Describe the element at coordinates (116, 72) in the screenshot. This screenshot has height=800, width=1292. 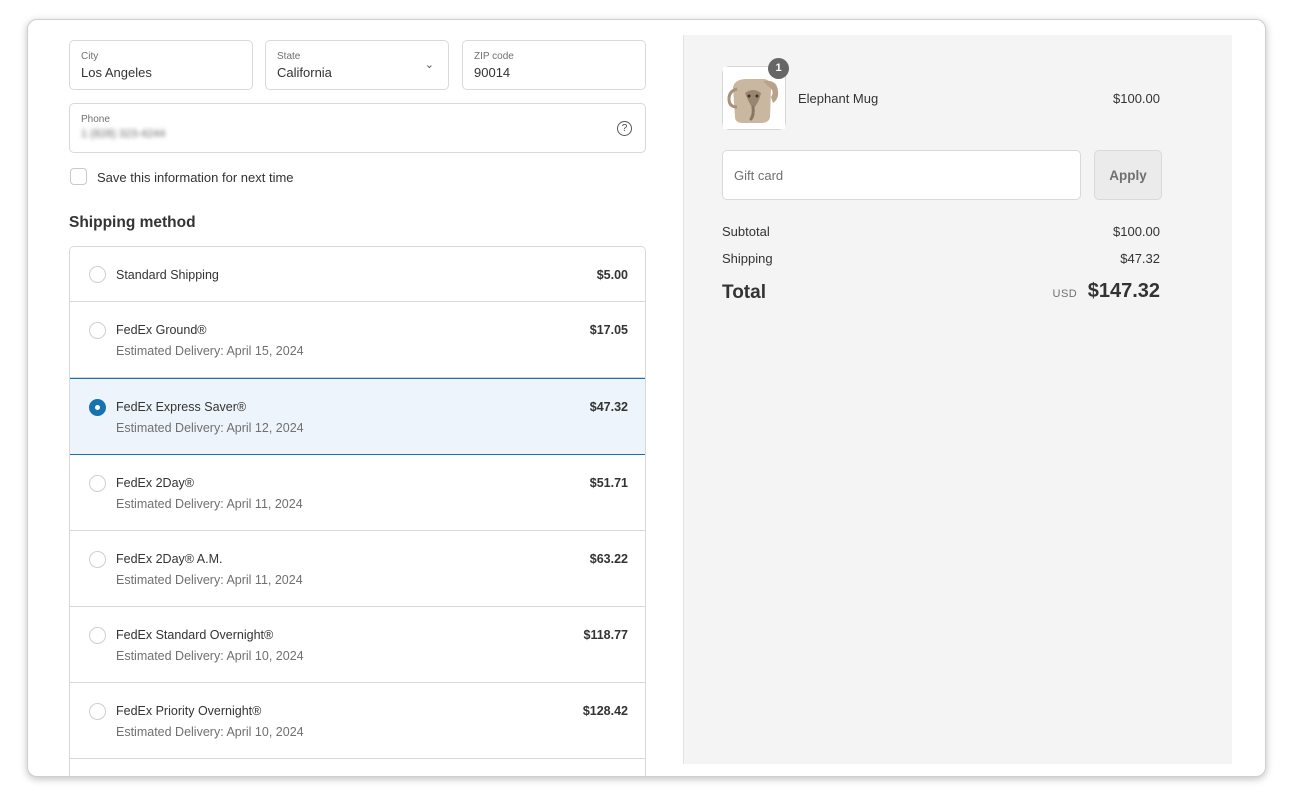
I see `city-value: Los Angeles` at that location.